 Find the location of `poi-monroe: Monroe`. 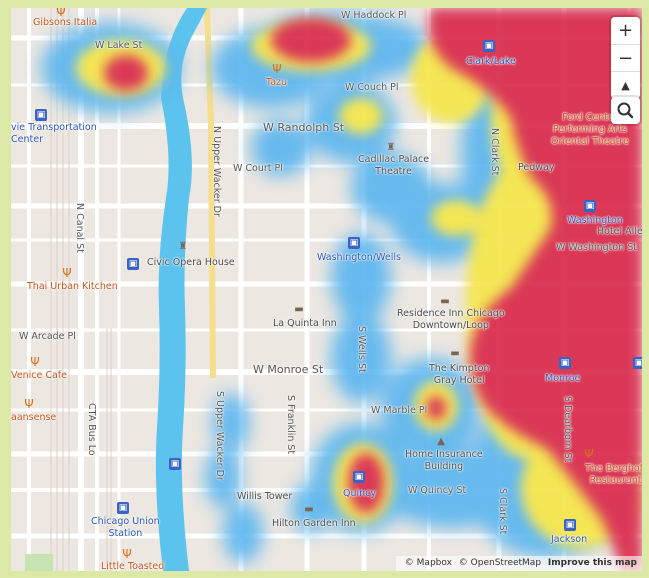

poi-monroe: Monroe is located at coordinates (562, 378).